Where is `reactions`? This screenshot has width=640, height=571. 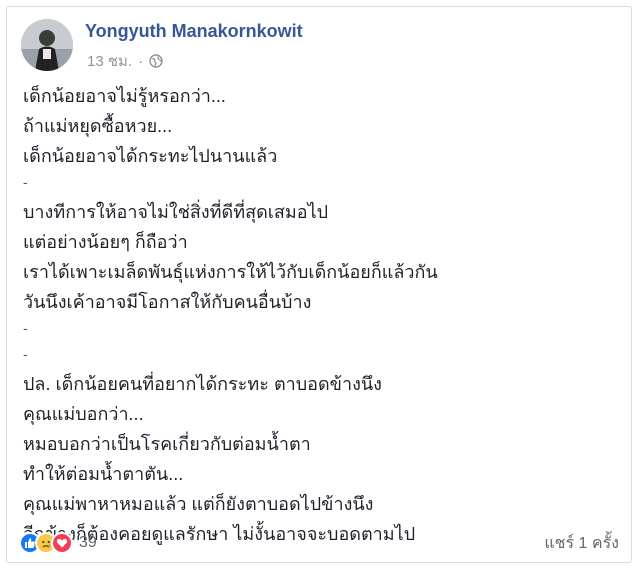 reactions is located at coordinates (46, 543).